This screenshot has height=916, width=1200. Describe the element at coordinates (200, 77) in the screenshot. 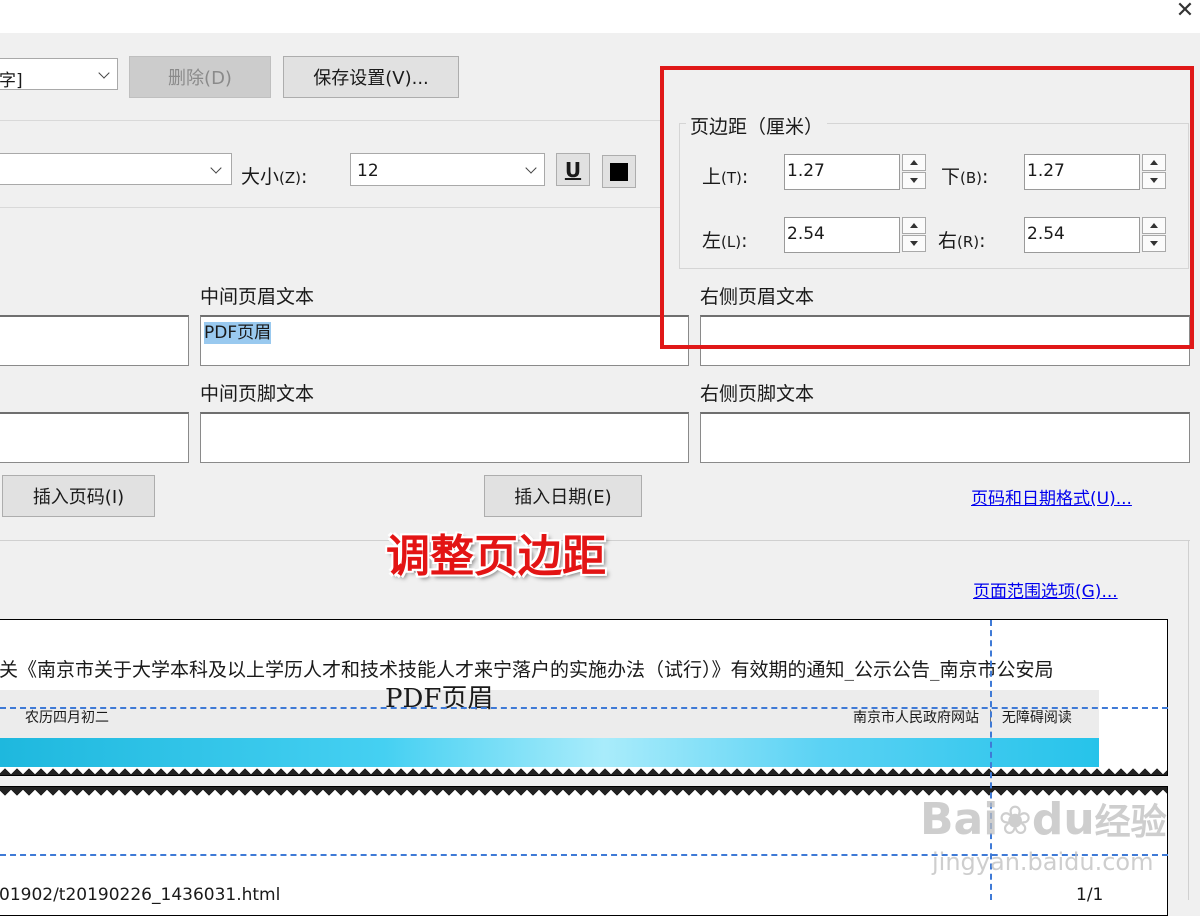

I see `delete-button: 删除(D)` at that location.